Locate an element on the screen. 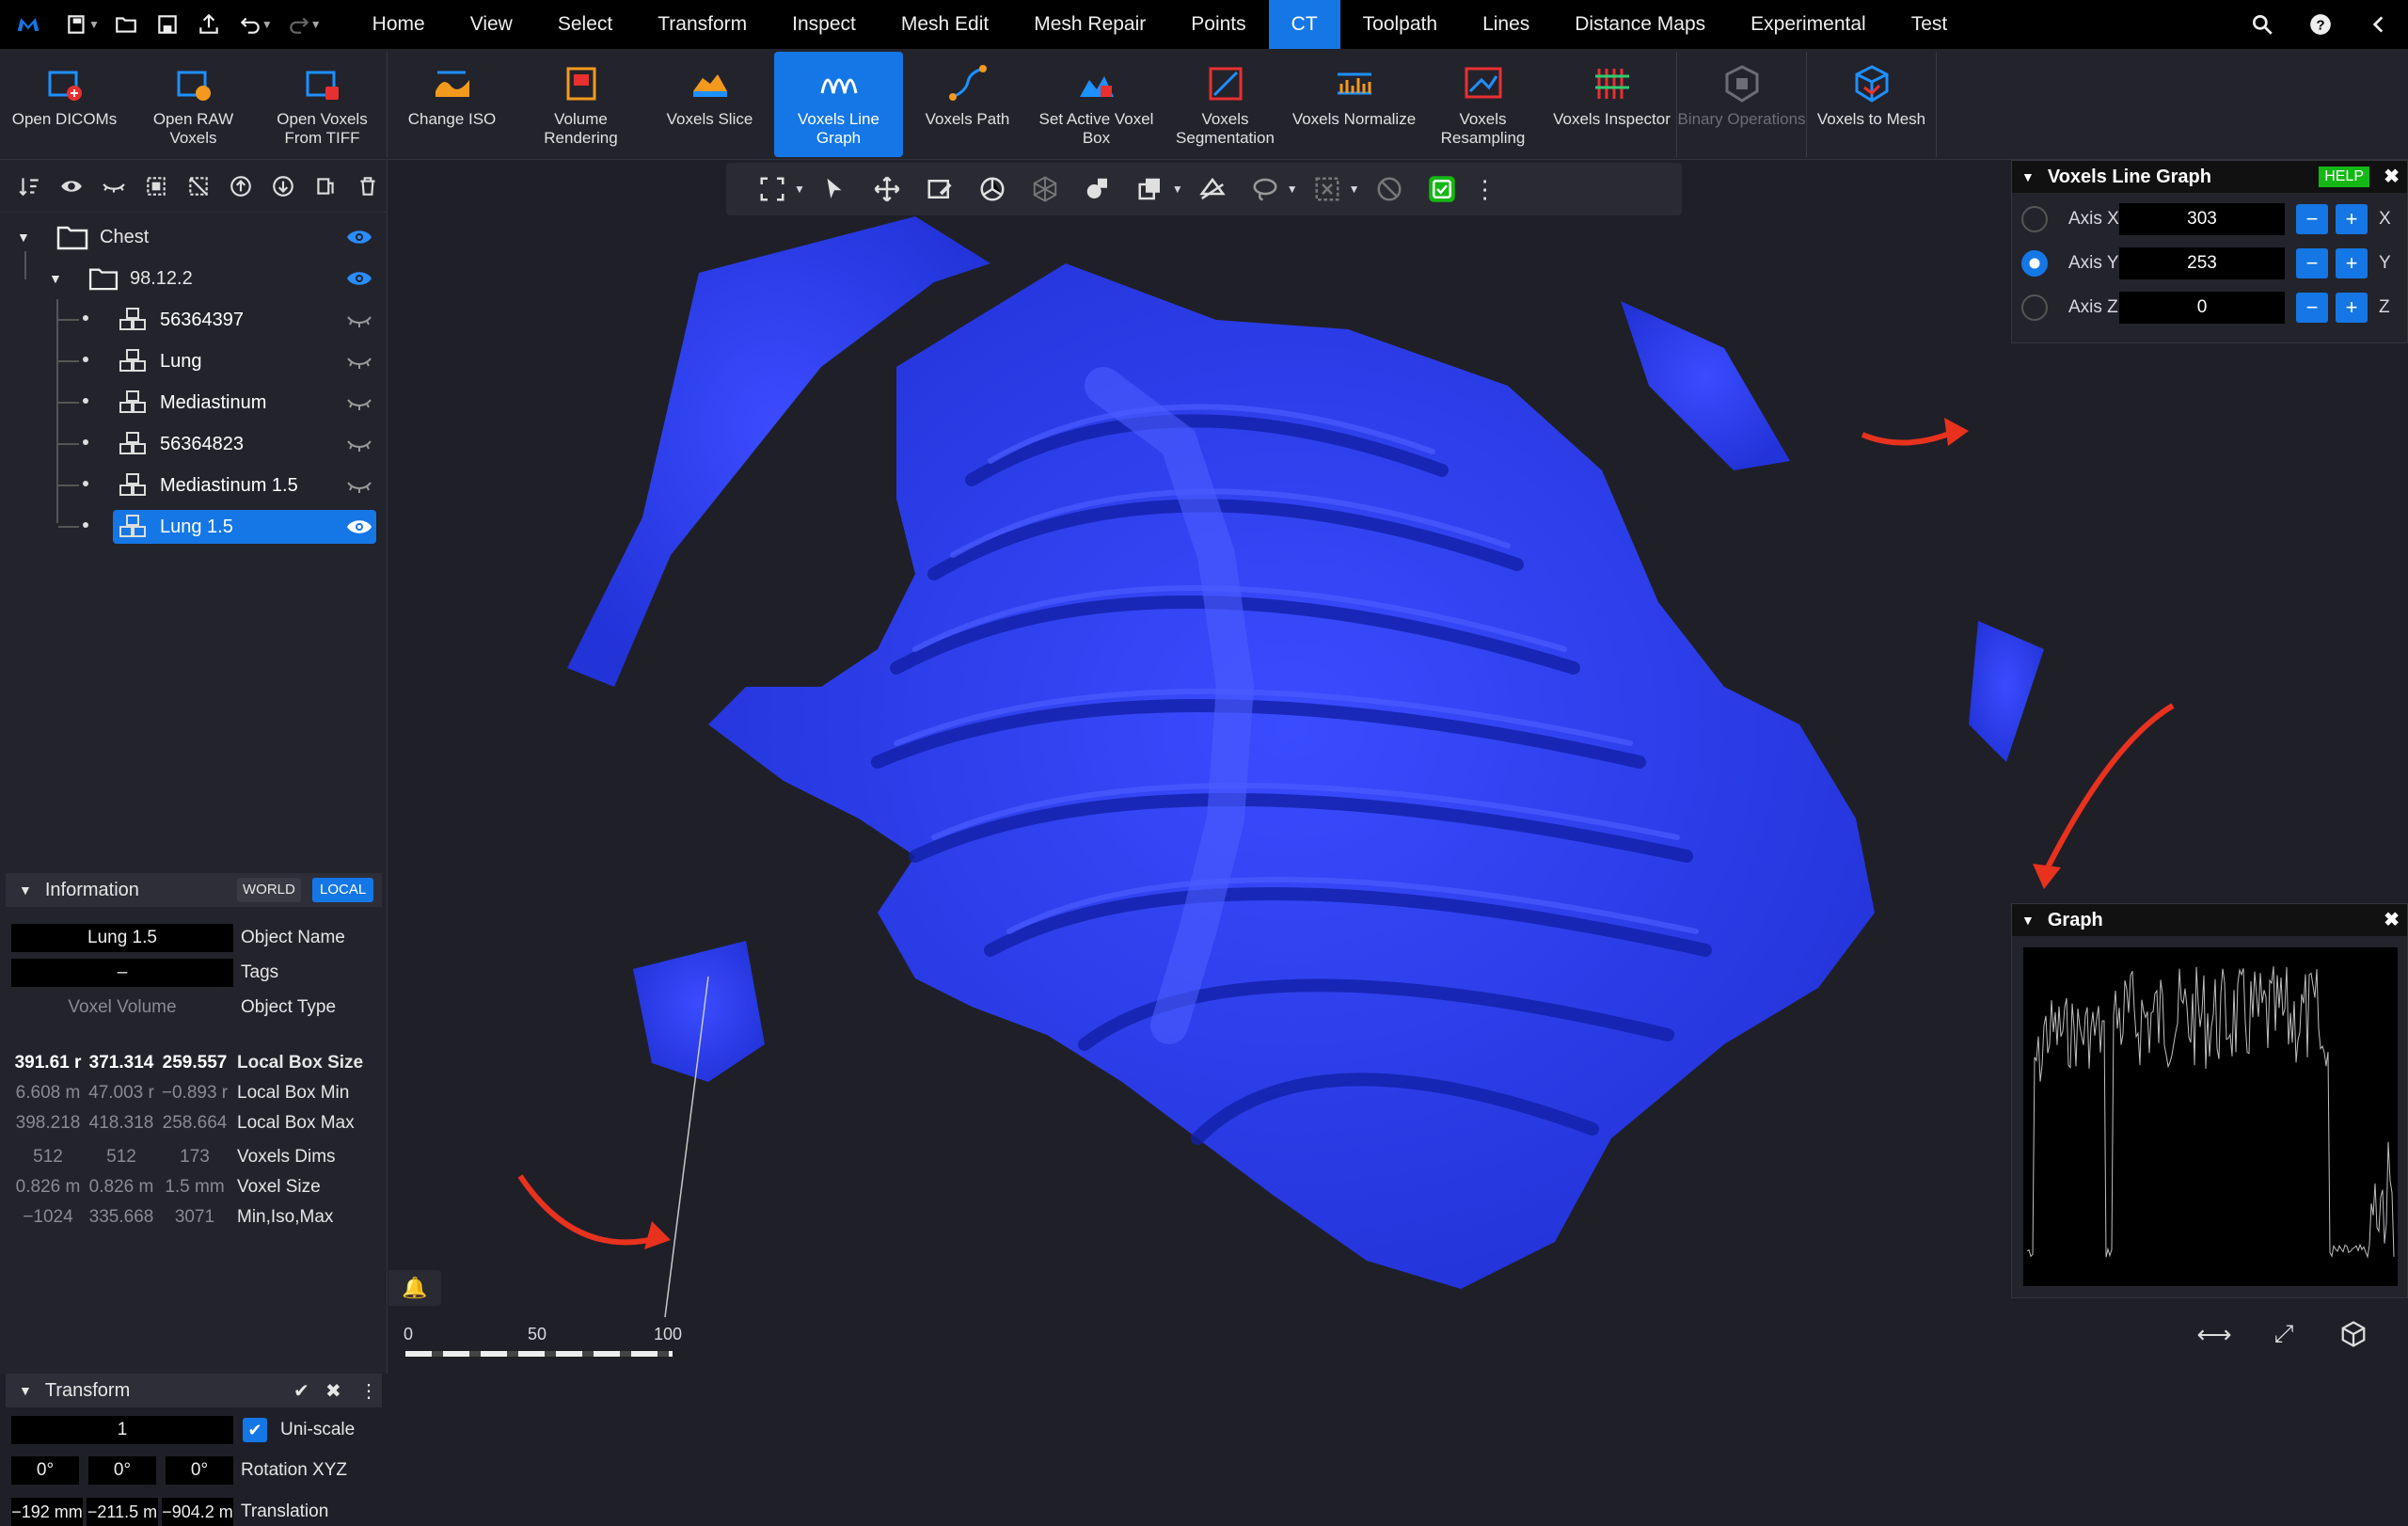 The width and height of the screenshot is (2408, 1526). voxels-inspector-button: Voxels Inspector is located at coordinates (1612, 104).